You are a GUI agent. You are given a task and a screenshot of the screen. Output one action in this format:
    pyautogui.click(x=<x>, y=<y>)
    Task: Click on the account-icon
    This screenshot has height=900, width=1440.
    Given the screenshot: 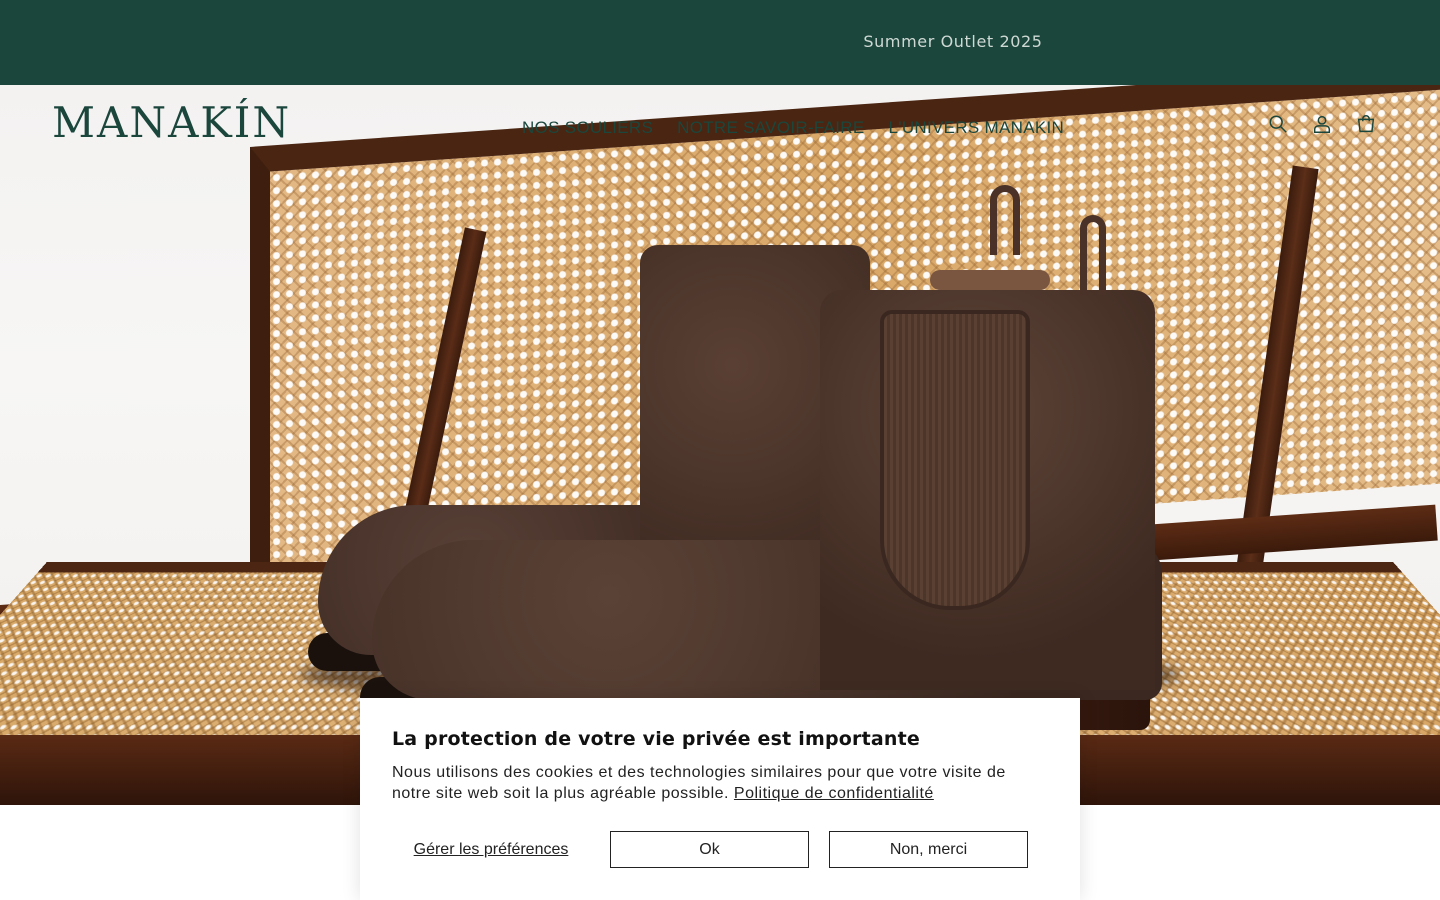 What is the action you would take?
    pyautogui.click(x=1322, y=124)
    